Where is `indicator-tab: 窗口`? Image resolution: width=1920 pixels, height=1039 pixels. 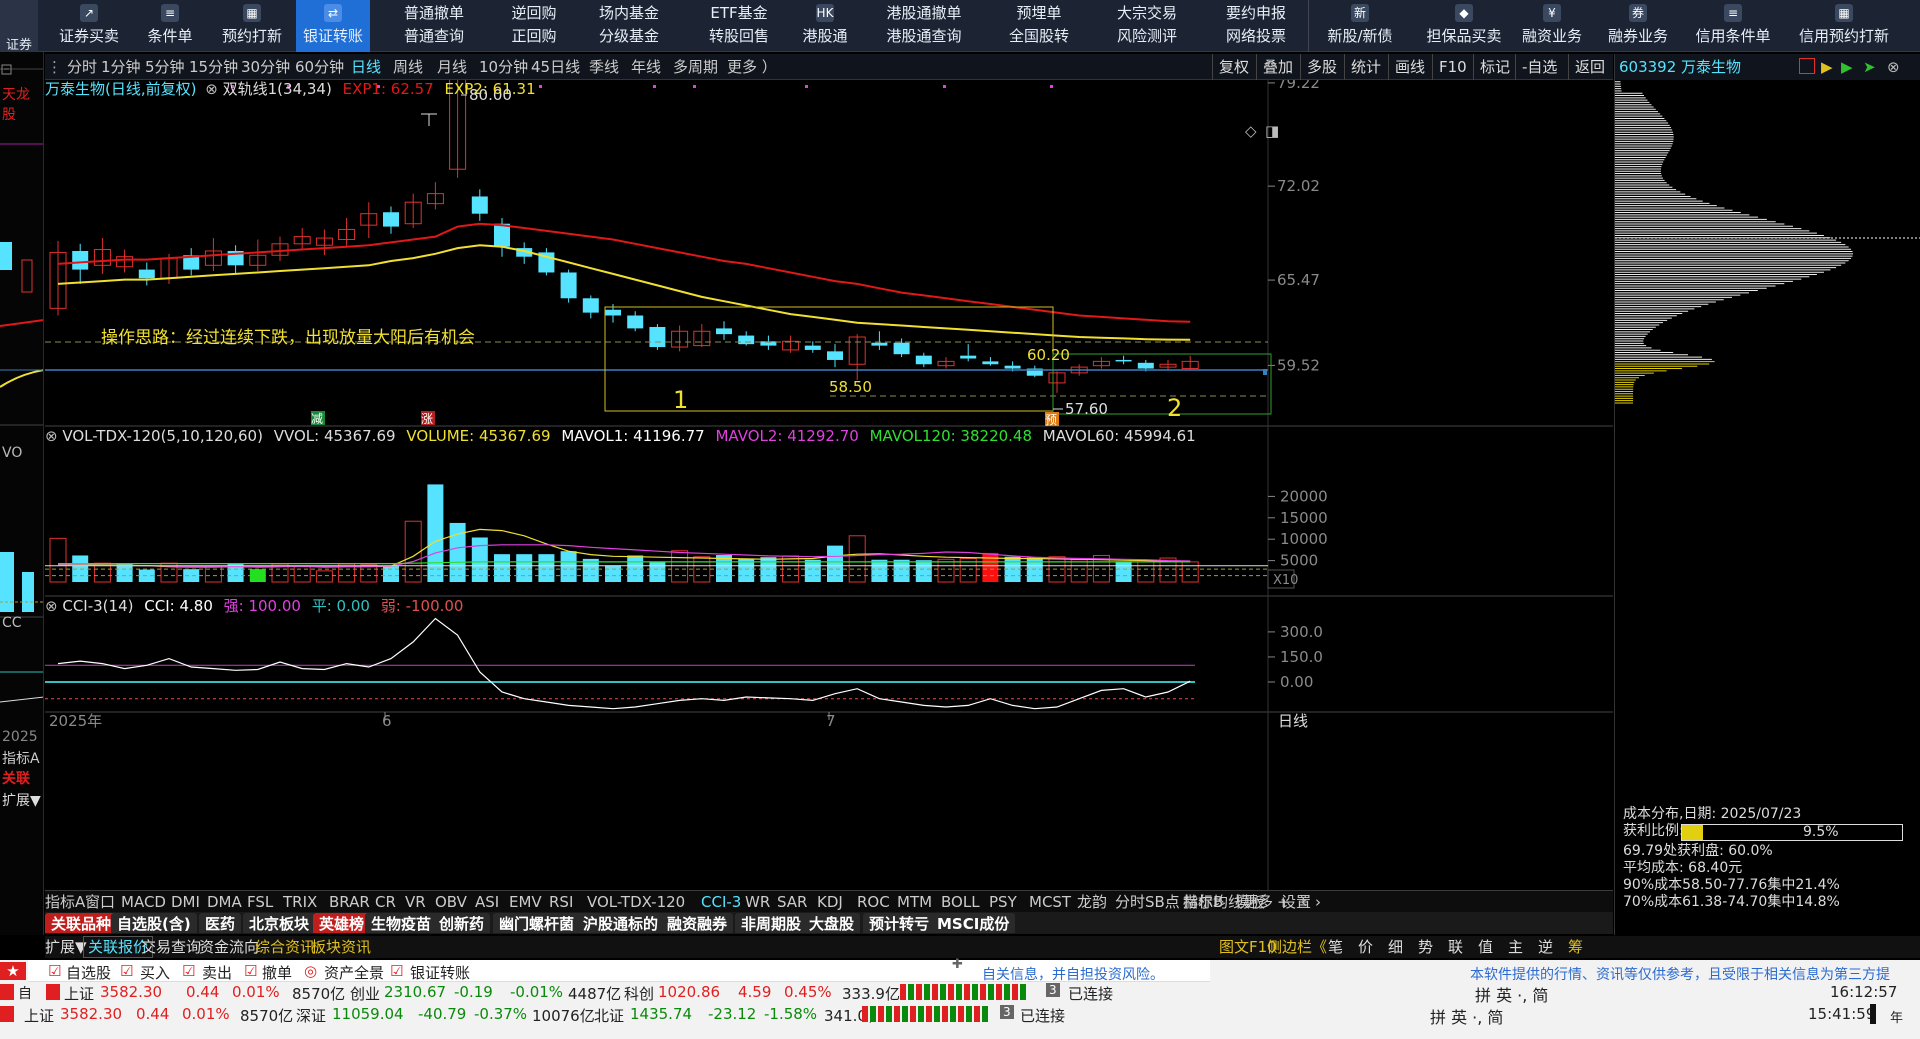 indicator-tab: 窗口 is located at coordinates (100, 902).